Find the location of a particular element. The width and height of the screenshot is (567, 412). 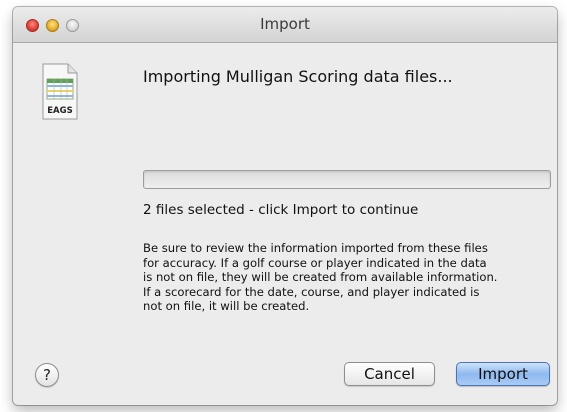

window-title: Import is located at coordinates (285, 24).